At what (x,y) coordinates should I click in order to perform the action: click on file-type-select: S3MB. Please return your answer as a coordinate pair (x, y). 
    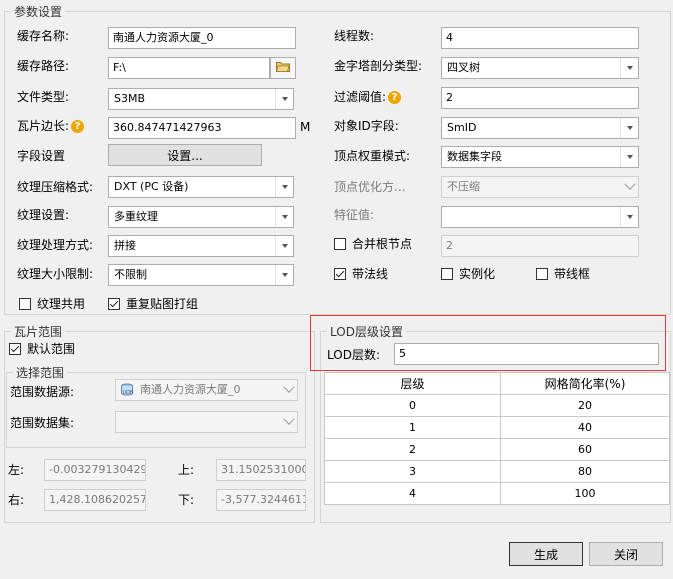
    Looking at the image, I should click on (201, 99).